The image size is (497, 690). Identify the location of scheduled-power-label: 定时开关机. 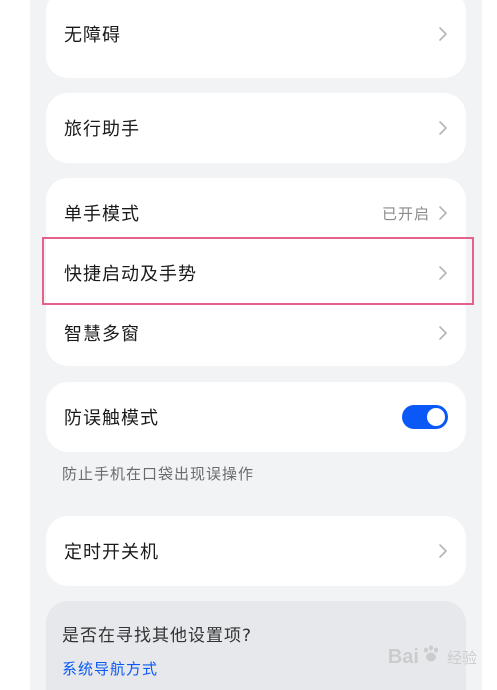
(111, 552).